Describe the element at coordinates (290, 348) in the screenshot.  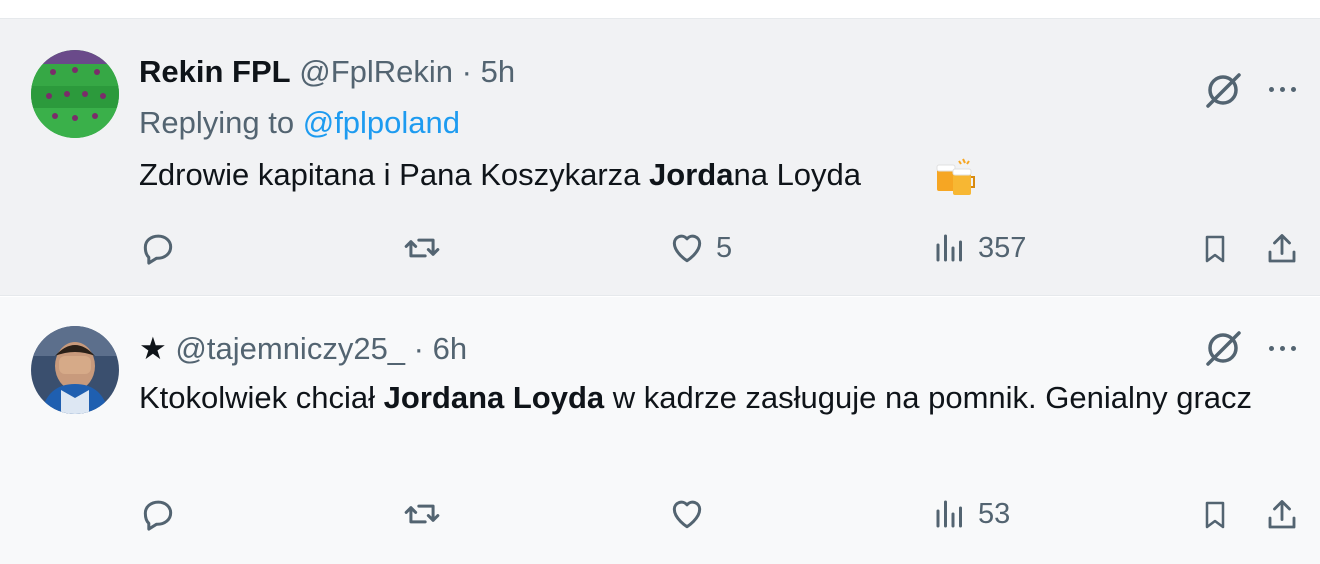
I see `author-handle: @tajemniczy25_` at that location.